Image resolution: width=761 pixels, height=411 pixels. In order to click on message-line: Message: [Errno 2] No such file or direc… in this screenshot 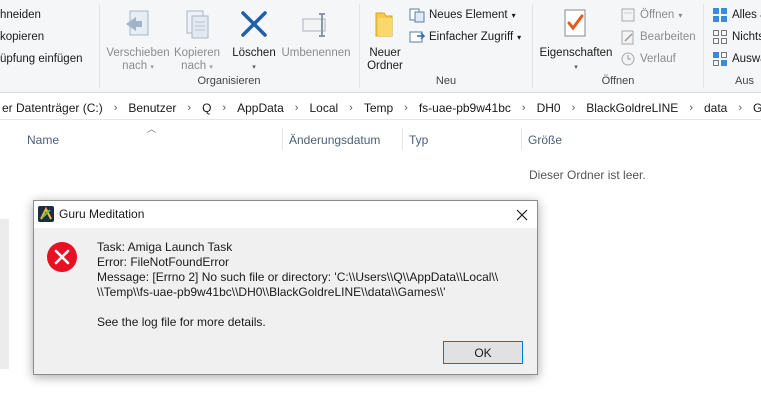, I will do `click(298, 277)`.